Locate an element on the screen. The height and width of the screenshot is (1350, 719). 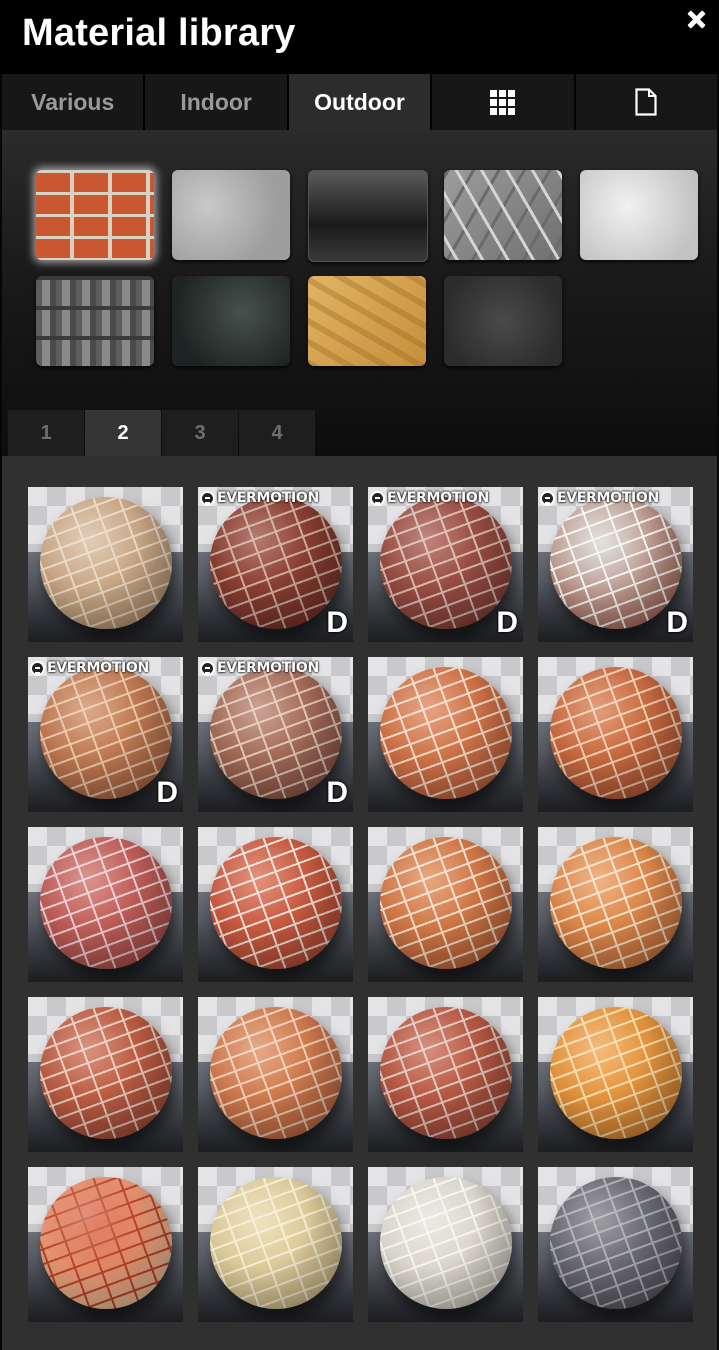
tab-indoor: Indoor is located at coordinates (217, 102).